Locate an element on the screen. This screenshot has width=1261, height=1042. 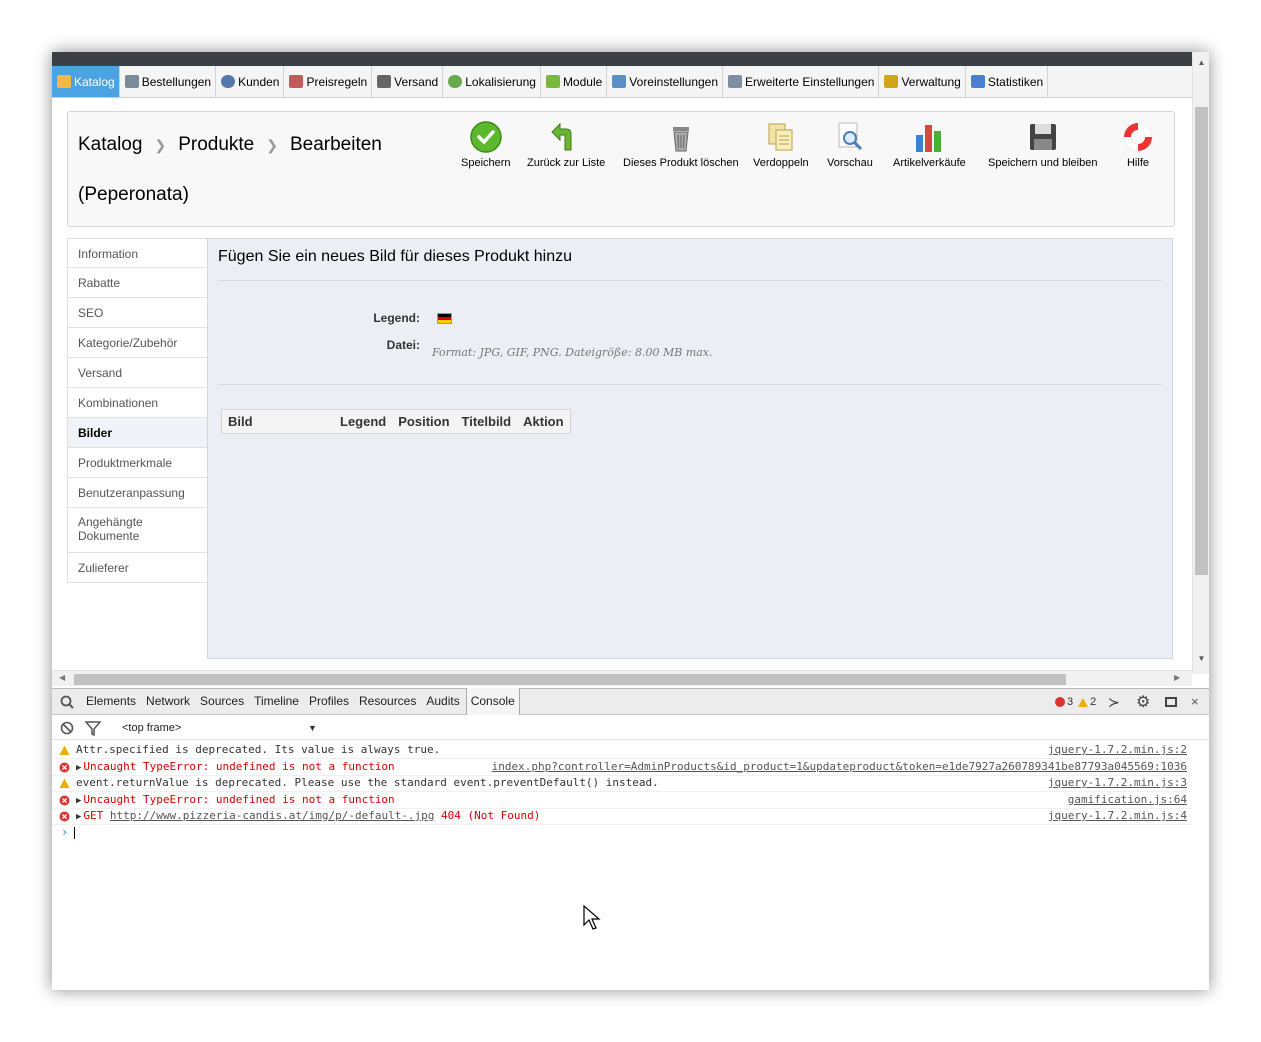
close-icon: × is located at coordinates (1195, 701).